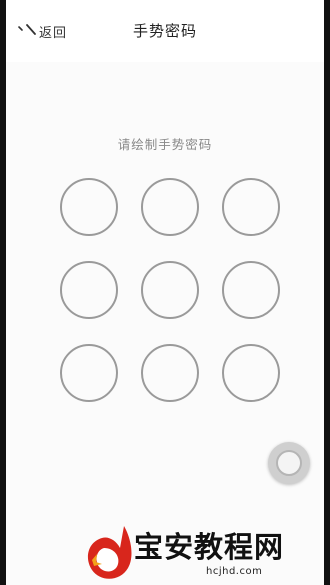 This screenshot has height=585, width=330. I want to click on watermark-url: hcjhd.com, so click(234, 571).